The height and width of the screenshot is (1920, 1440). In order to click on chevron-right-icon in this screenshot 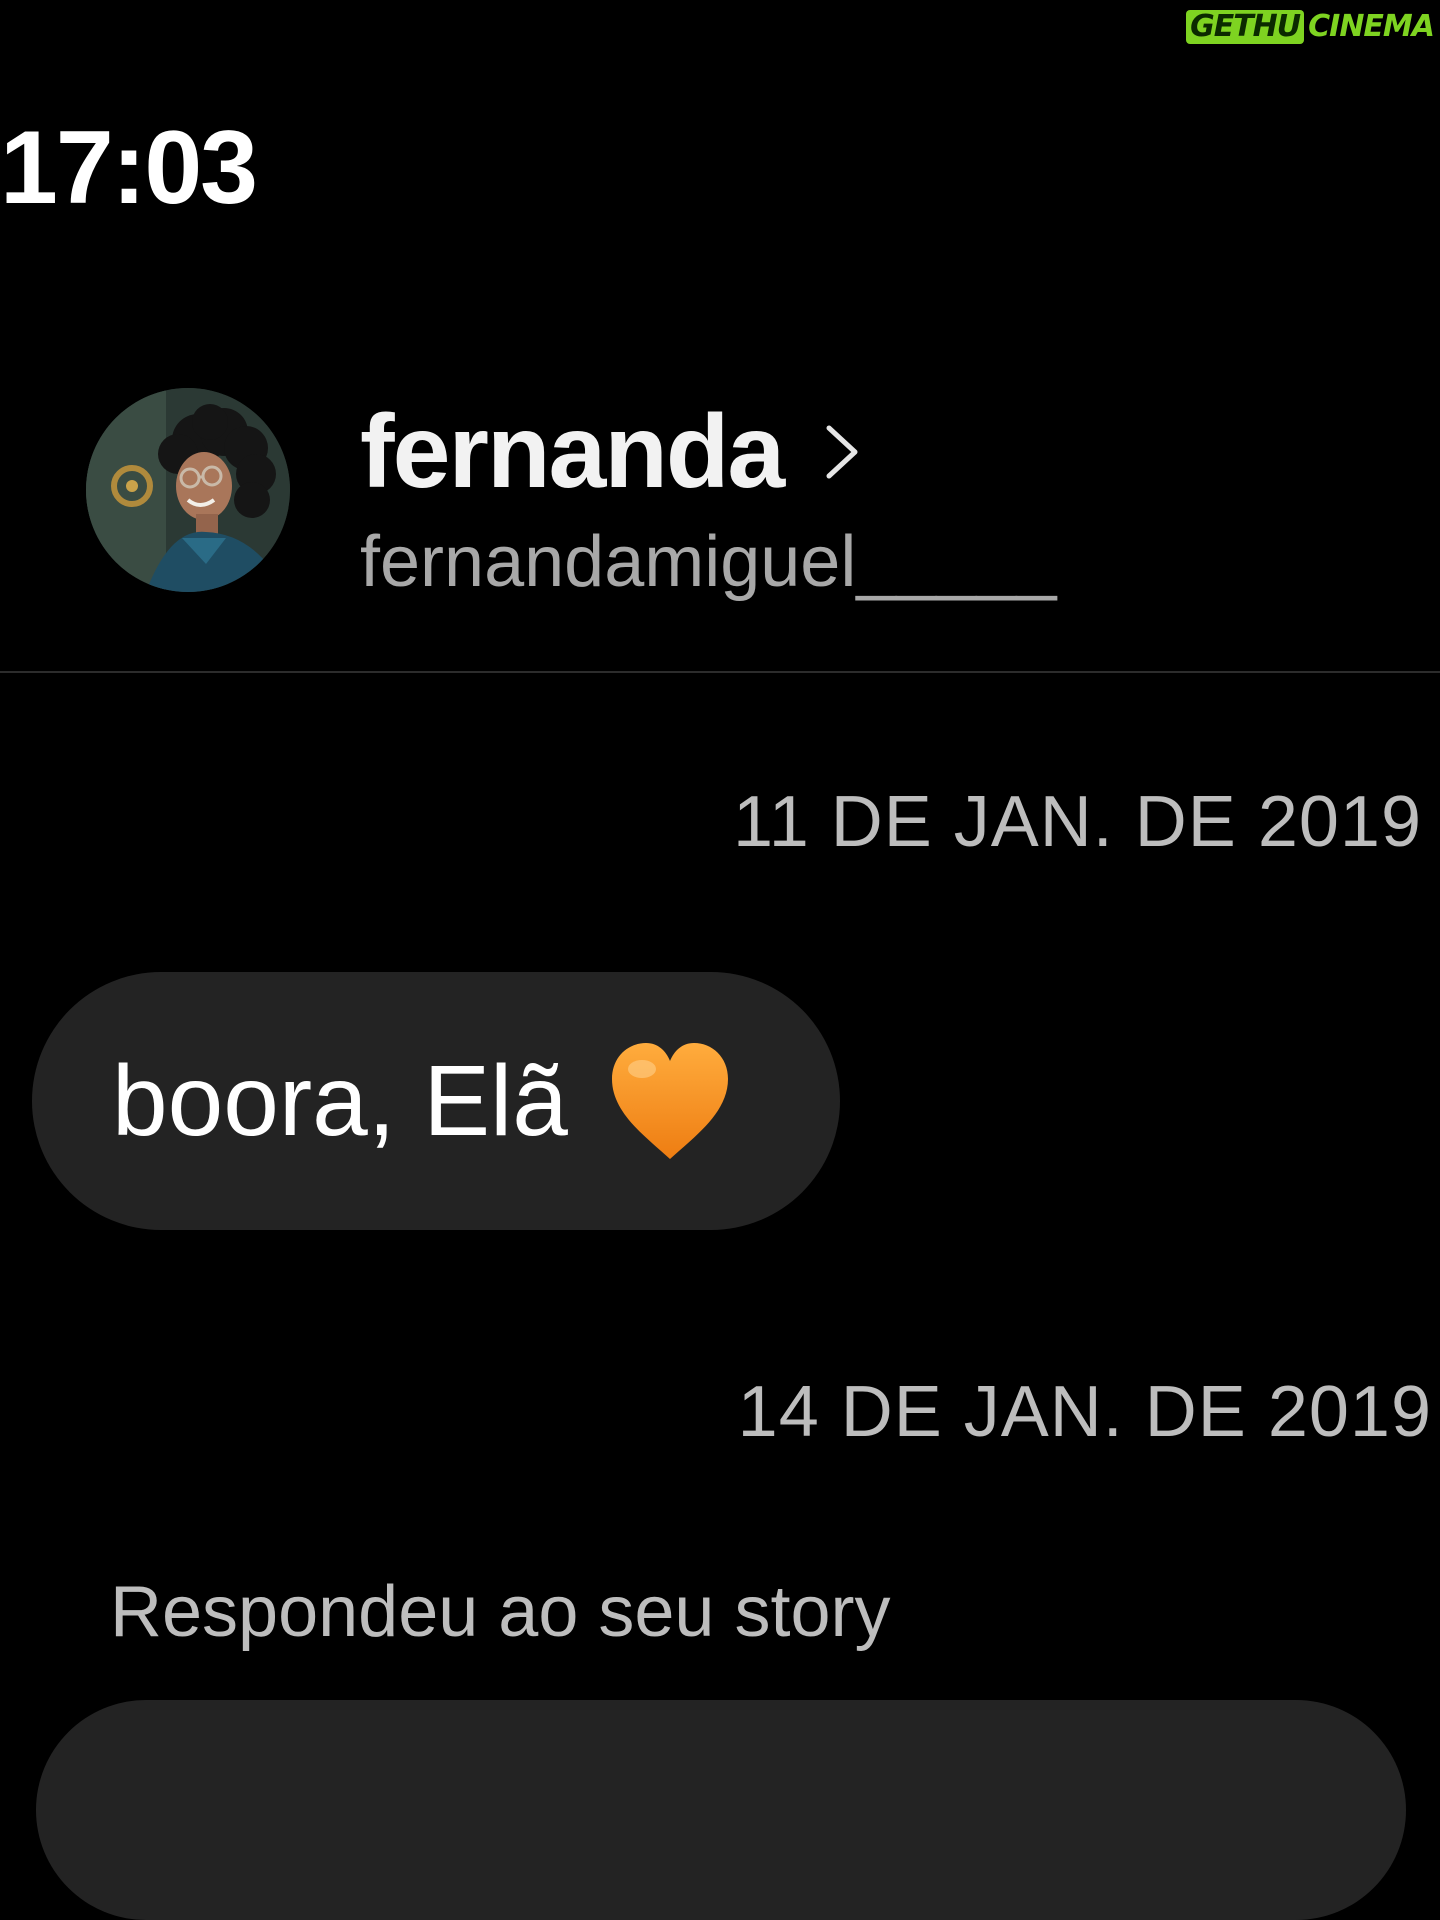, I will do `click(842, 452)`.